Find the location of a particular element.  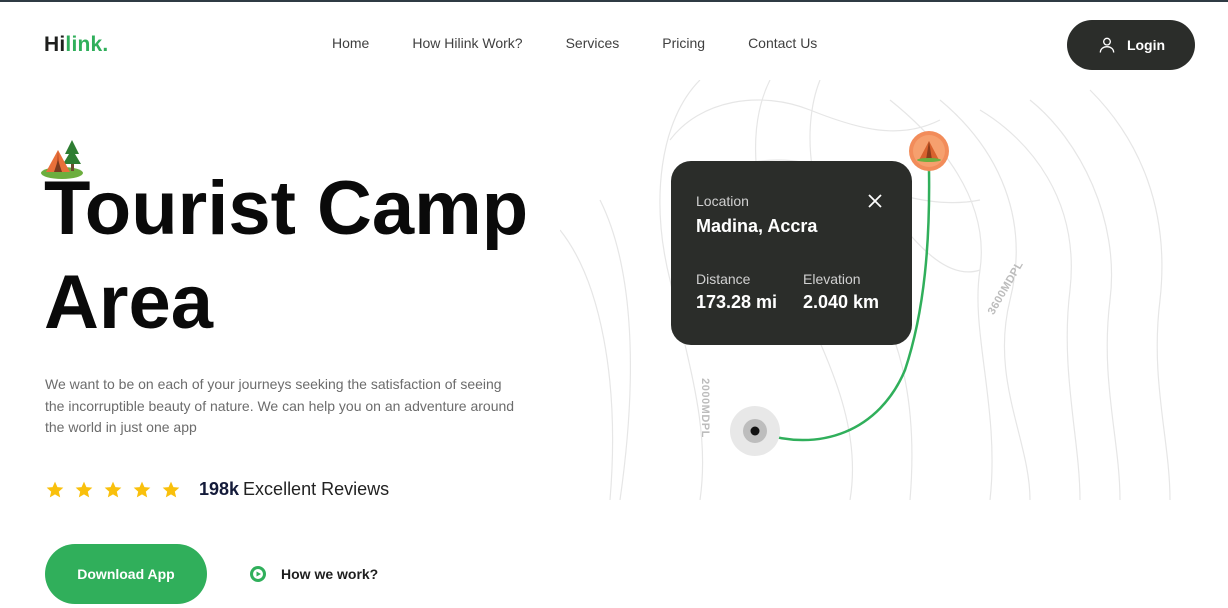

close-icon is located at coordinates (875, 201).